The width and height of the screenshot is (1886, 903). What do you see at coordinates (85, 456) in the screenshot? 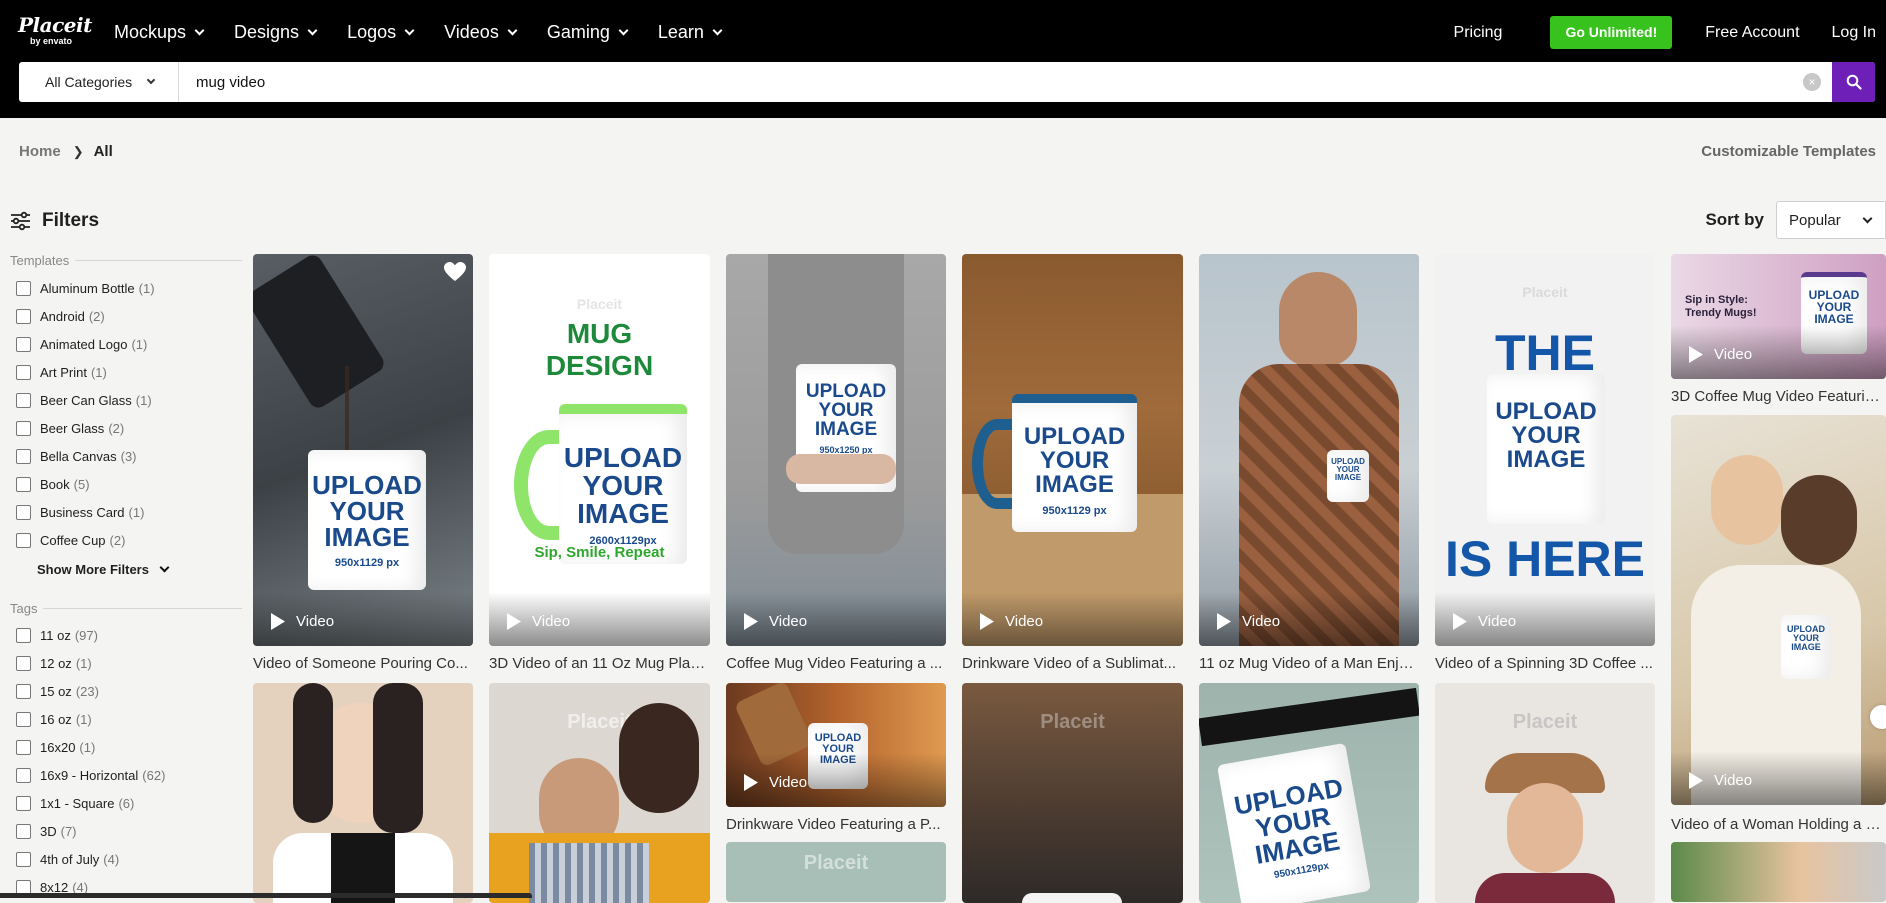
I see `filter-template-item: Bella Canvas (3)` at bounding box center [85, 456].